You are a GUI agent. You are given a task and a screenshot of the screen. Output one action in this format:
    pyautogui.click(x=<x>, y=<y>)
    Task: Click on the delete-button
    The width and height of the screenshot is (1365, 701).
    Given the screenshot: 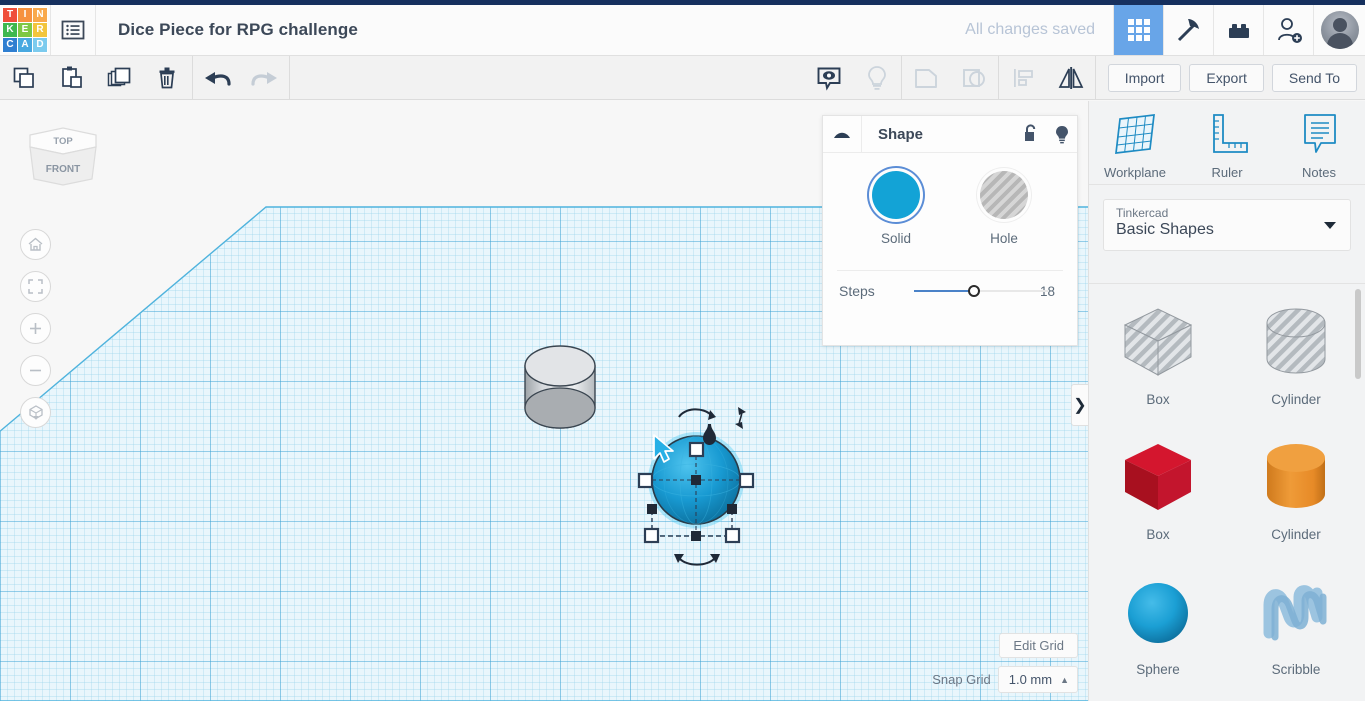 What is the action you would take?
    pyautogui.click(x=168, y=78)
    